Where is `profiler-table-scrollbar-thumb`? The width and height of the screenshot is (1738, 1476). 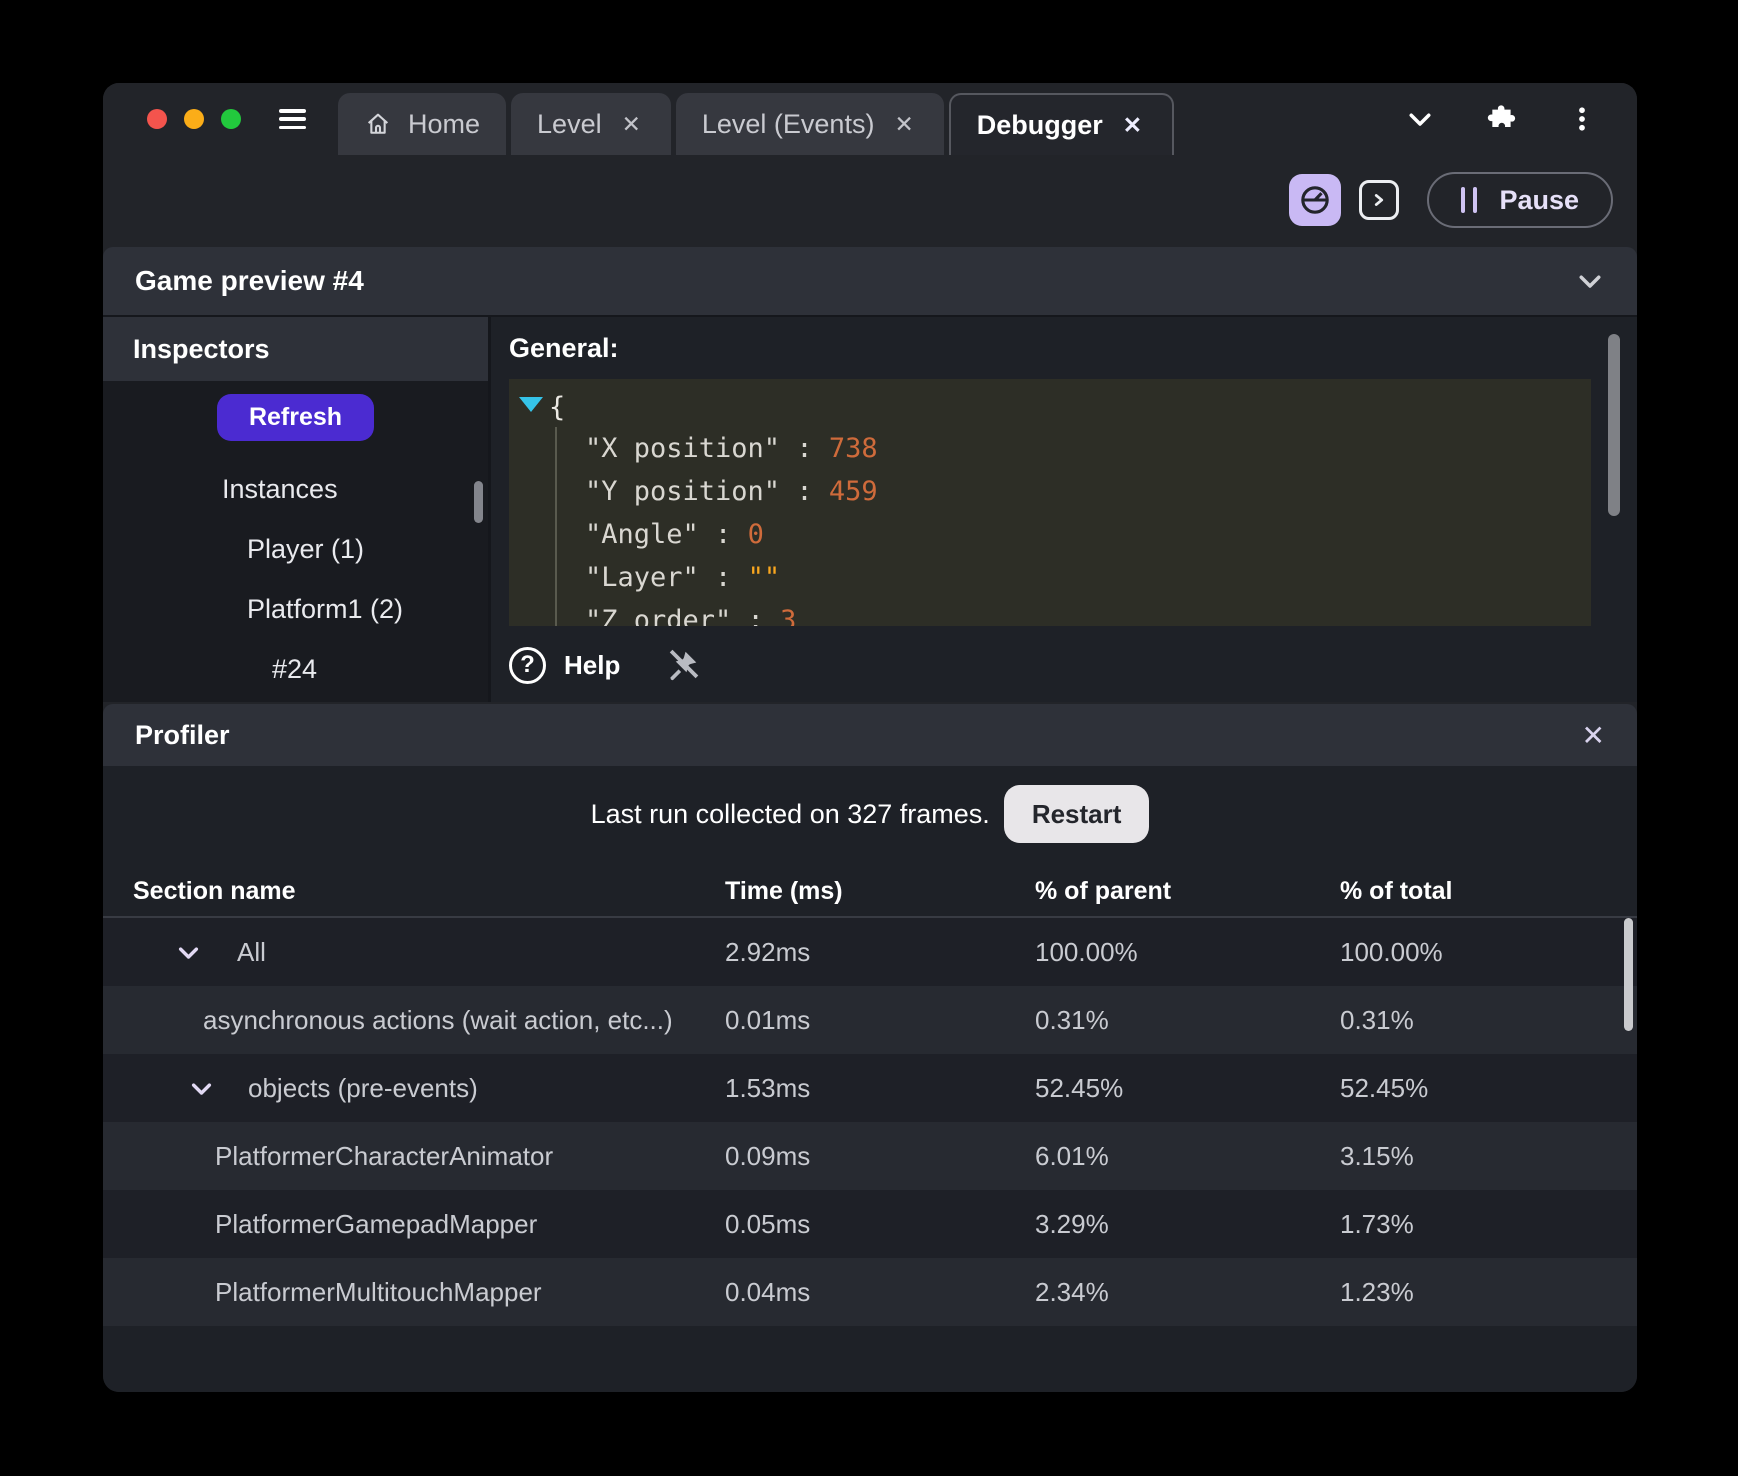
profiler-table-scrollbar-thumb is located at coordinates (1628, 974).